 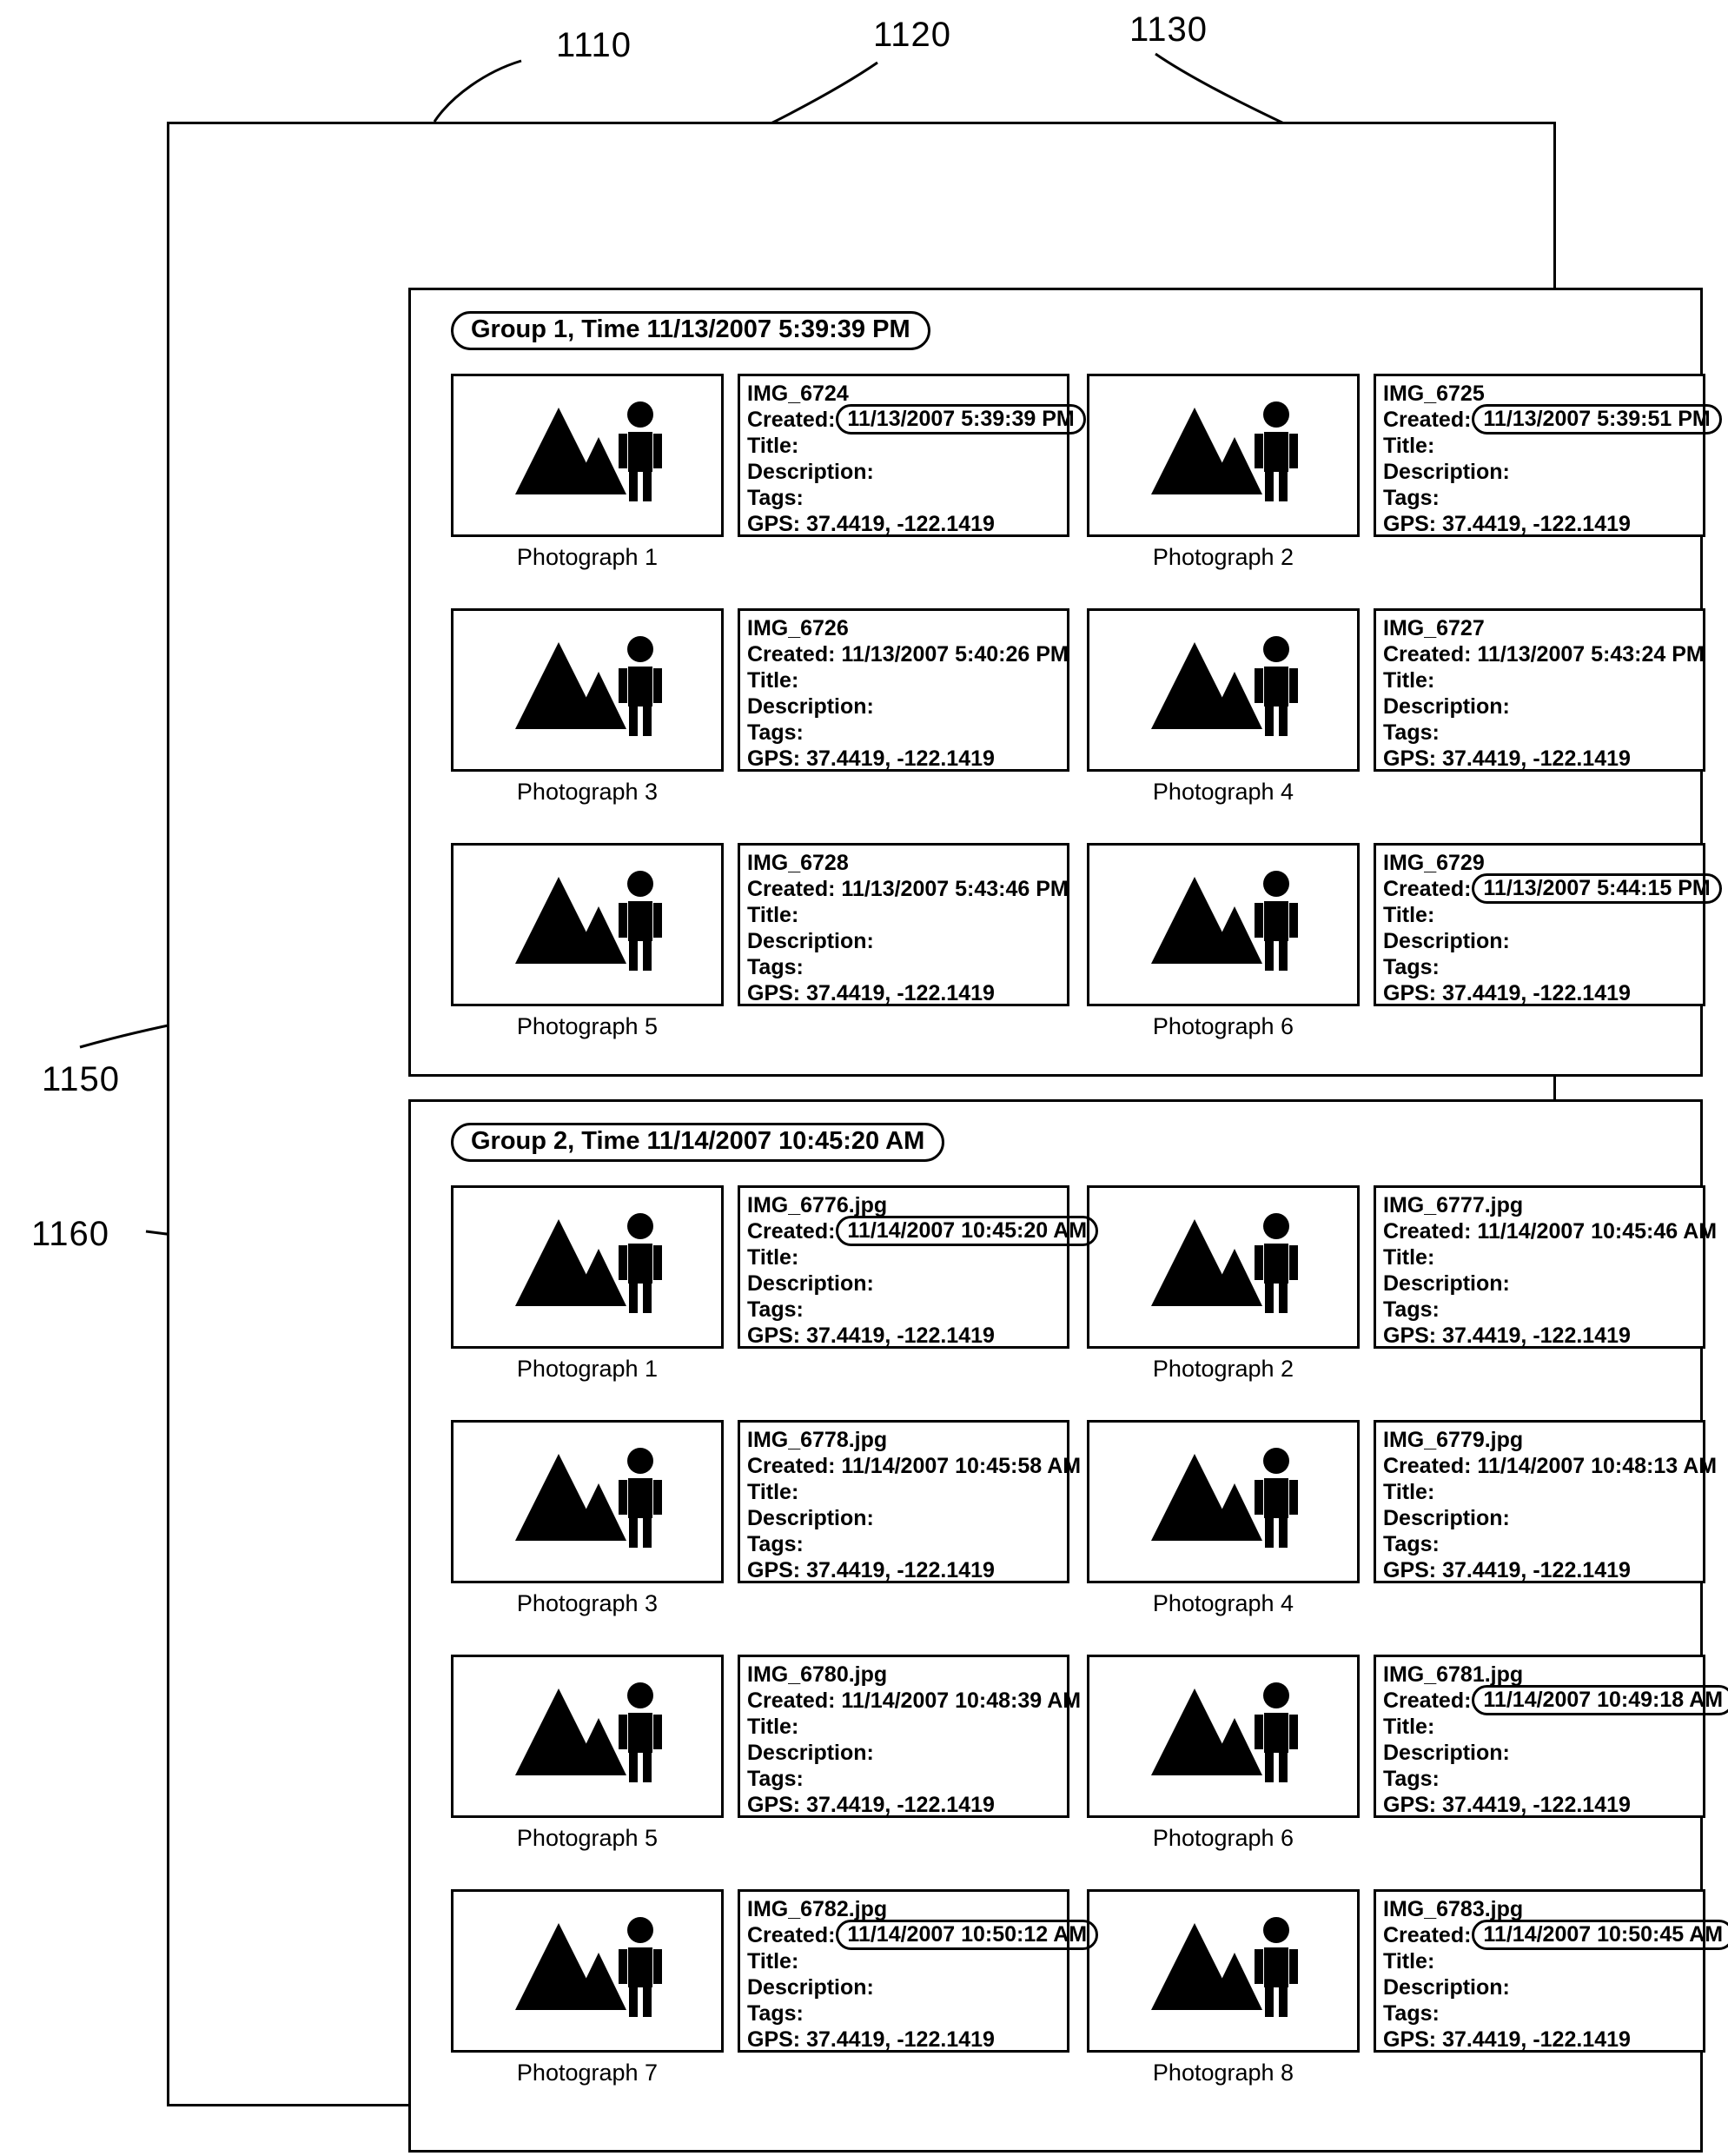 What do you see at coordinates (1453, 1674) in the screenshot?
I see `filename-label: IMG_6781.jpg` at bounding box center [1453, 1674].